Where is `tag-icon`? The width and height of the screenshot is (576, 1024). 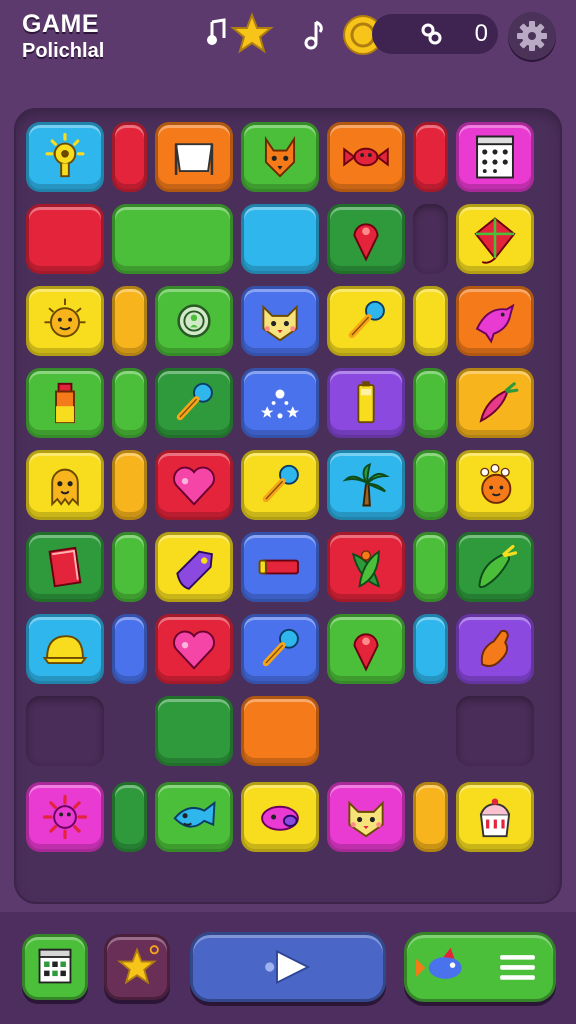
tag-icon is located at coordinates (194, 570).